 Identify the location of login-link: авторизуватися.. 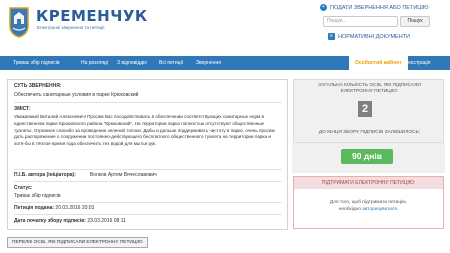
(380, 209).